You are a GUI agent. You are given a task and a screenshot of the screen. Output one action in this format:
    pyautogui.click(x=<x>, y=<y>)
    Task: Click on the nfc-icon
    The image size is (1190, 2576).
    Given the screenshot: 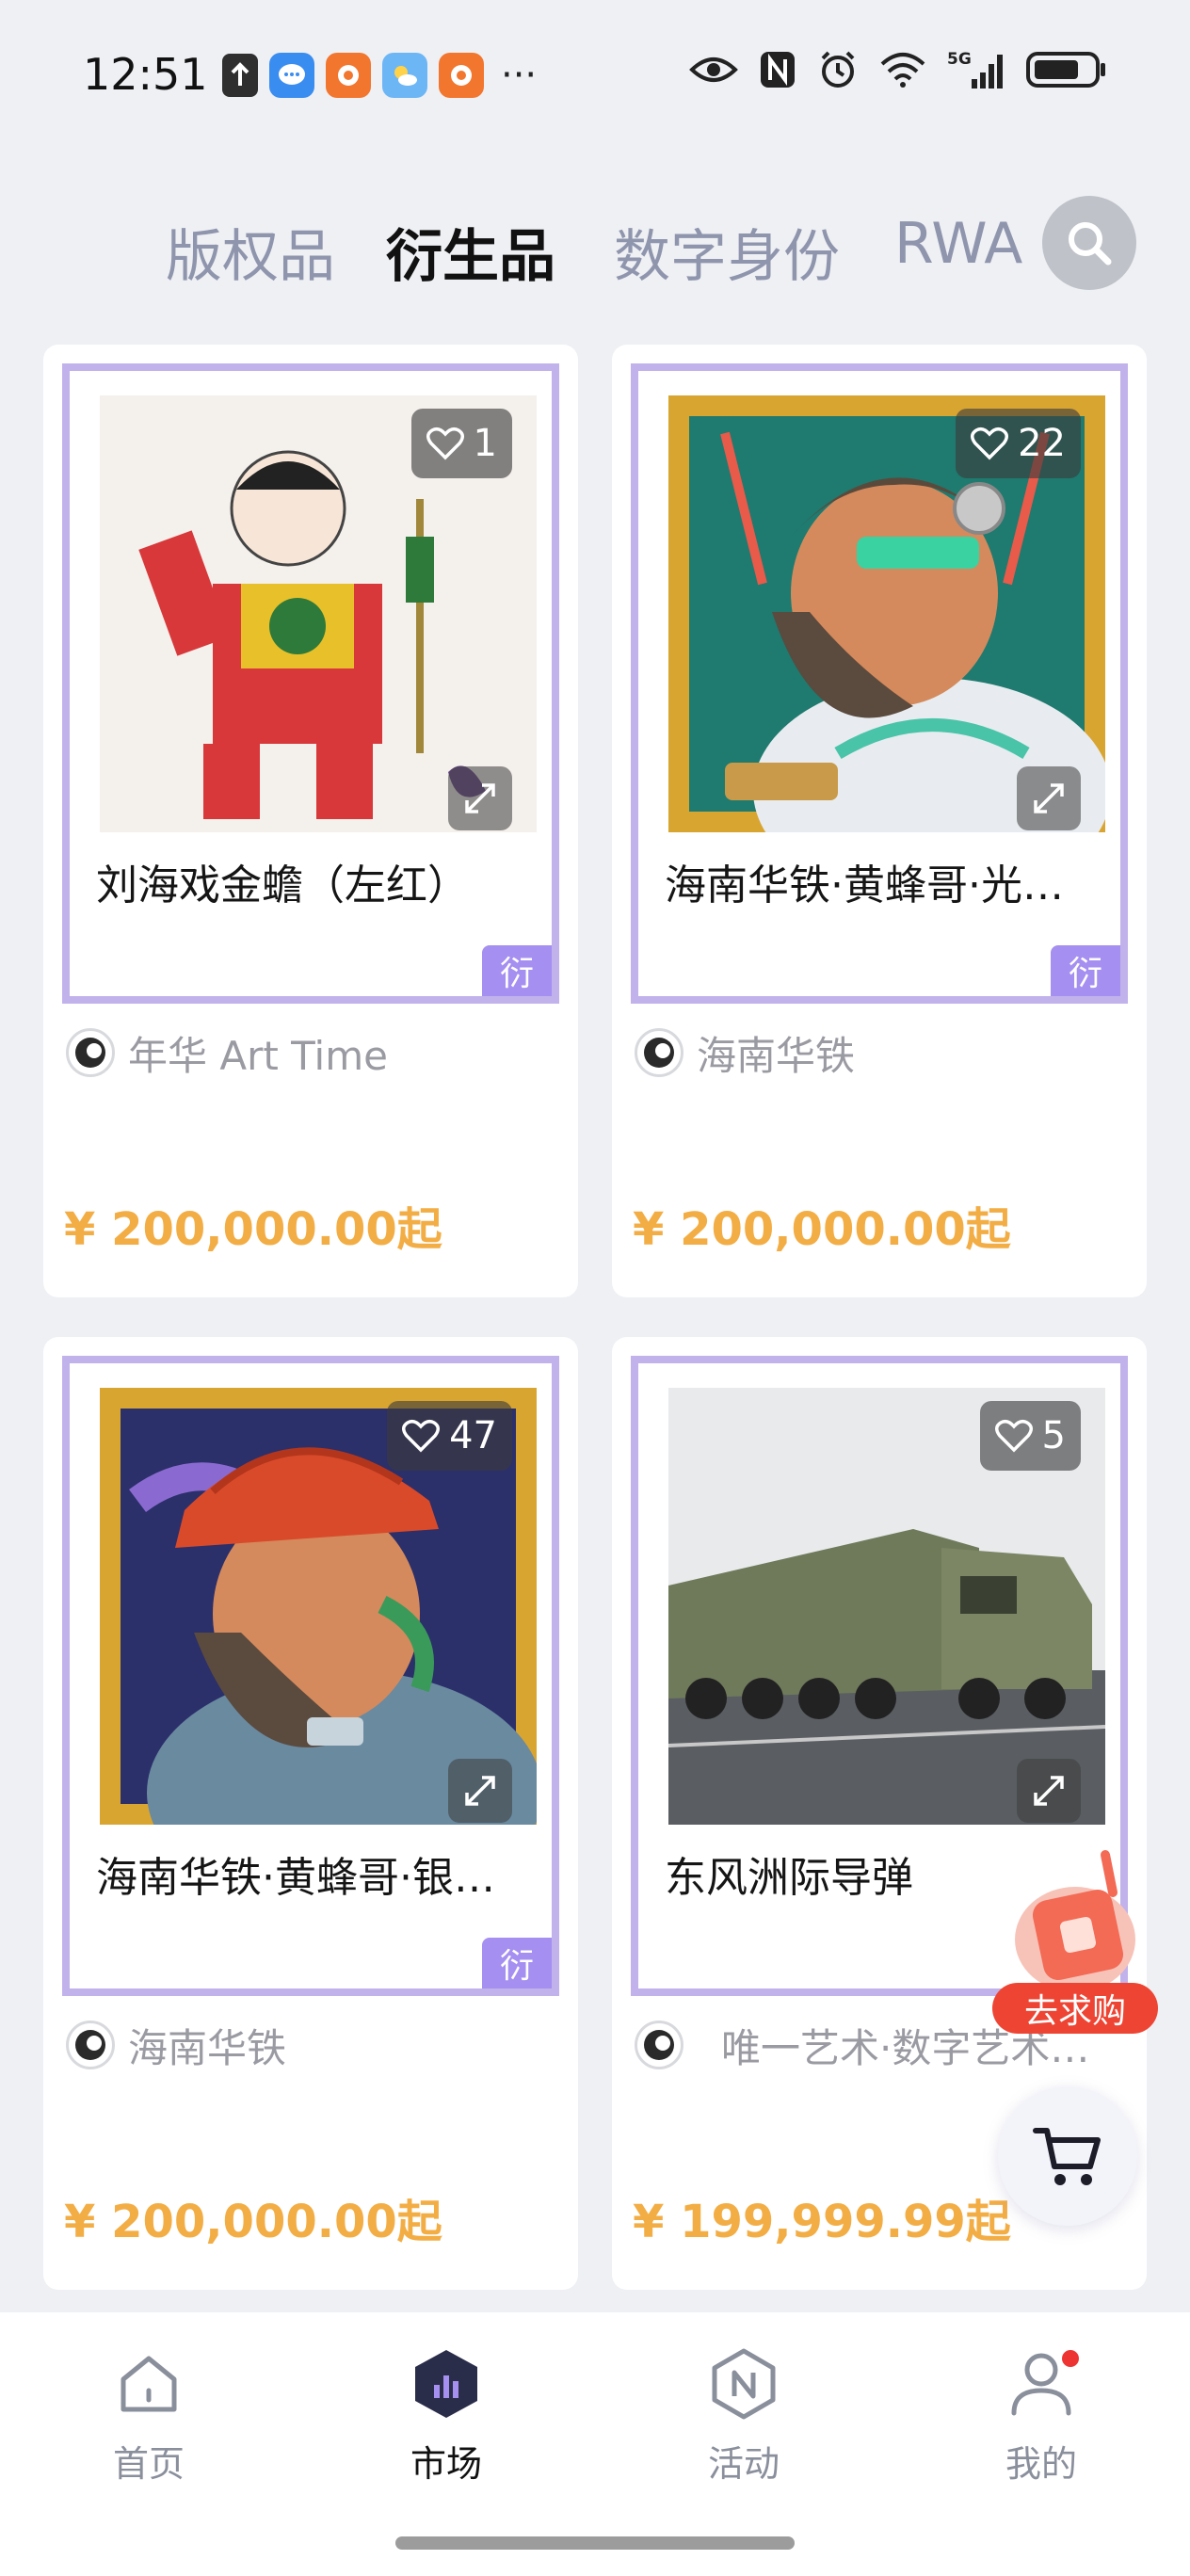 What is the action you would take?
    pyautogui.click(x=777, y=69)
    